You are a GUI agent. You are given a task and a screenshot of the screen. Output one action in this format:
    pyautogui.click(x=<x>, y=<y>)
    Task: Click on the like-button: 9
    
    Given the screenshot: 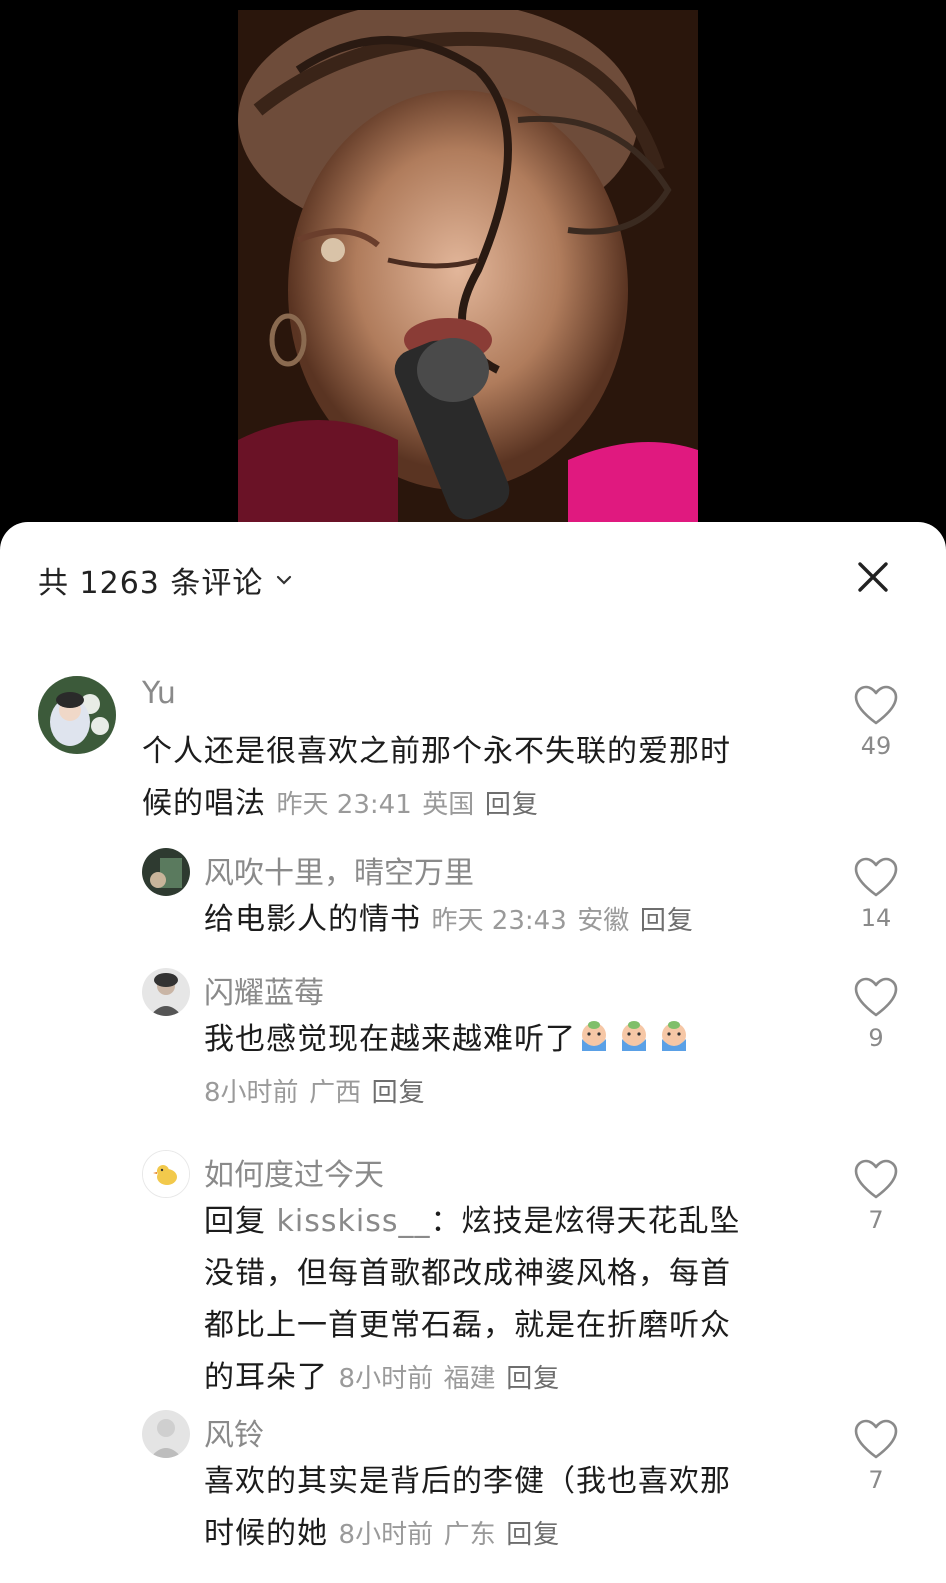 What is the action you would take?
    pyautogui.click(x=876, y=1014)
    